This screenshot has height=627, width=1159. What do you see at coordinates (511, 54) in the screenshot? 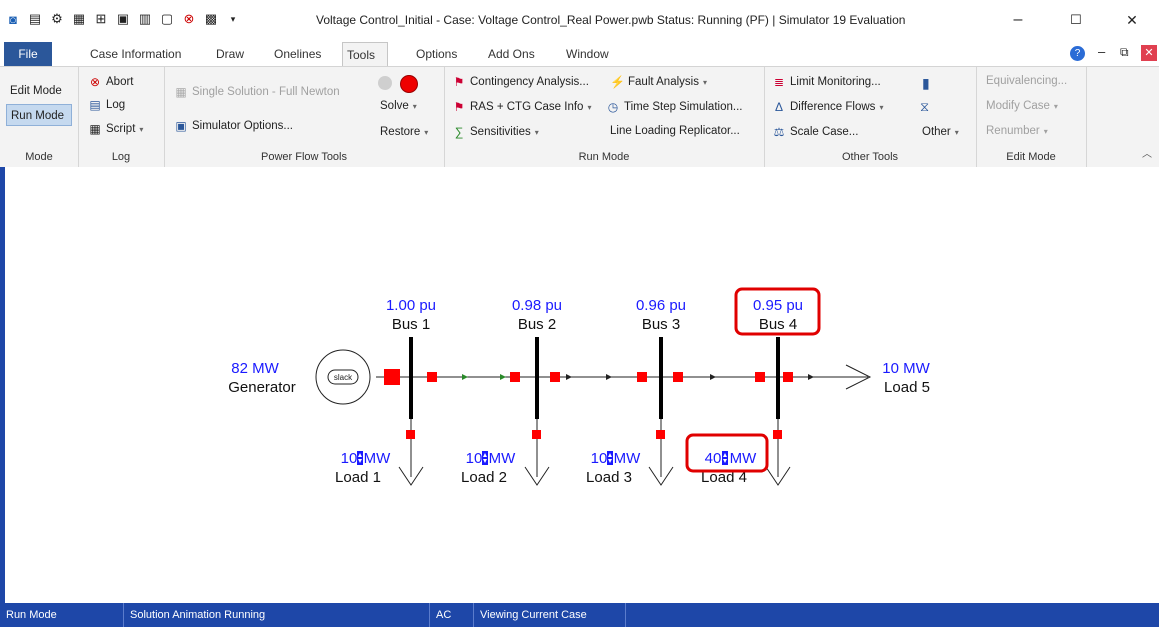
I see `tab-add-ons: Add Ons` at bounding box center [511, 54].